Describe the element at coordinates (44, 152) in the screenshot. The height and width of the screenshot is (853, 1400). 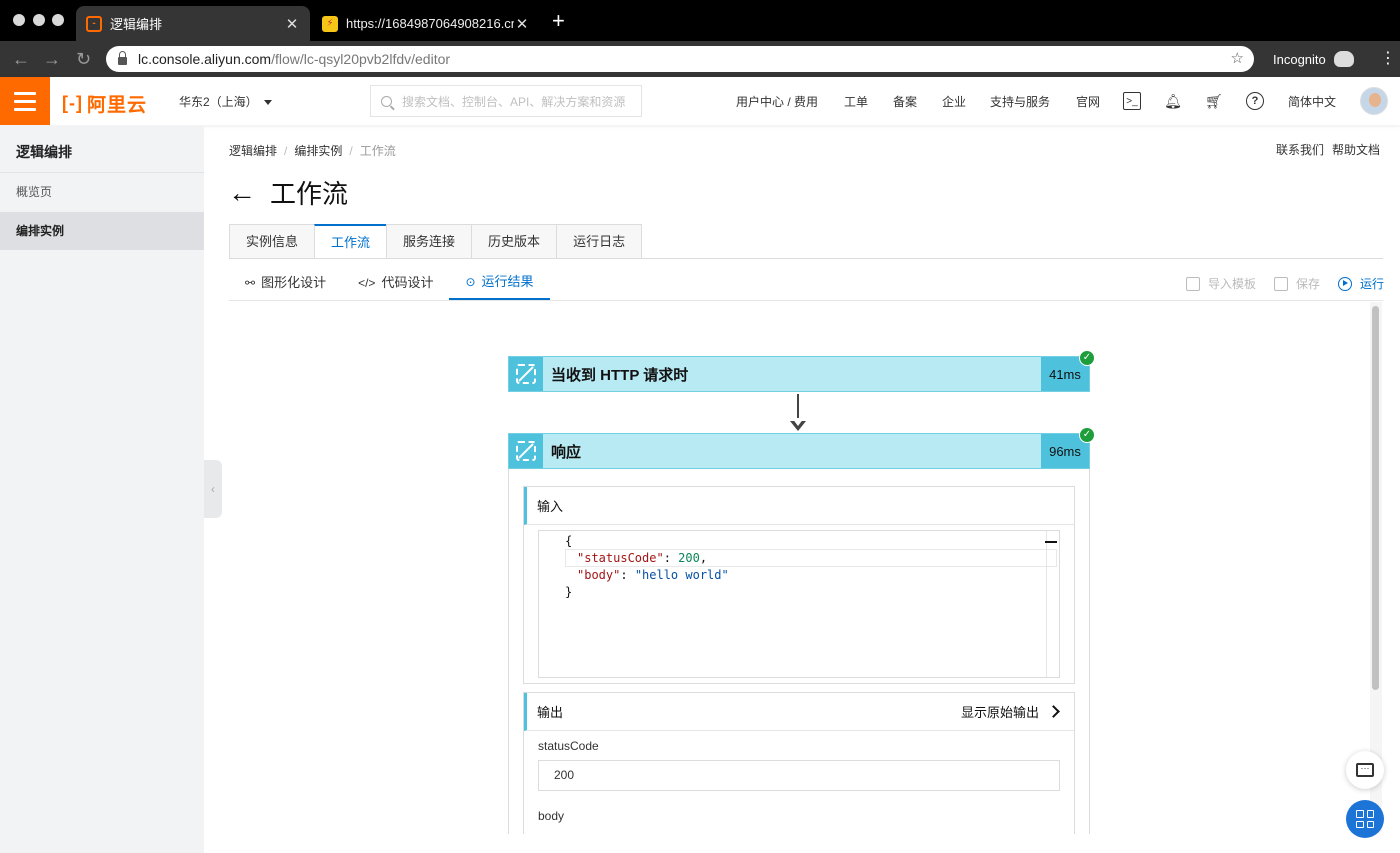
I see `sidebar-title: 逻辑编排` at that location.